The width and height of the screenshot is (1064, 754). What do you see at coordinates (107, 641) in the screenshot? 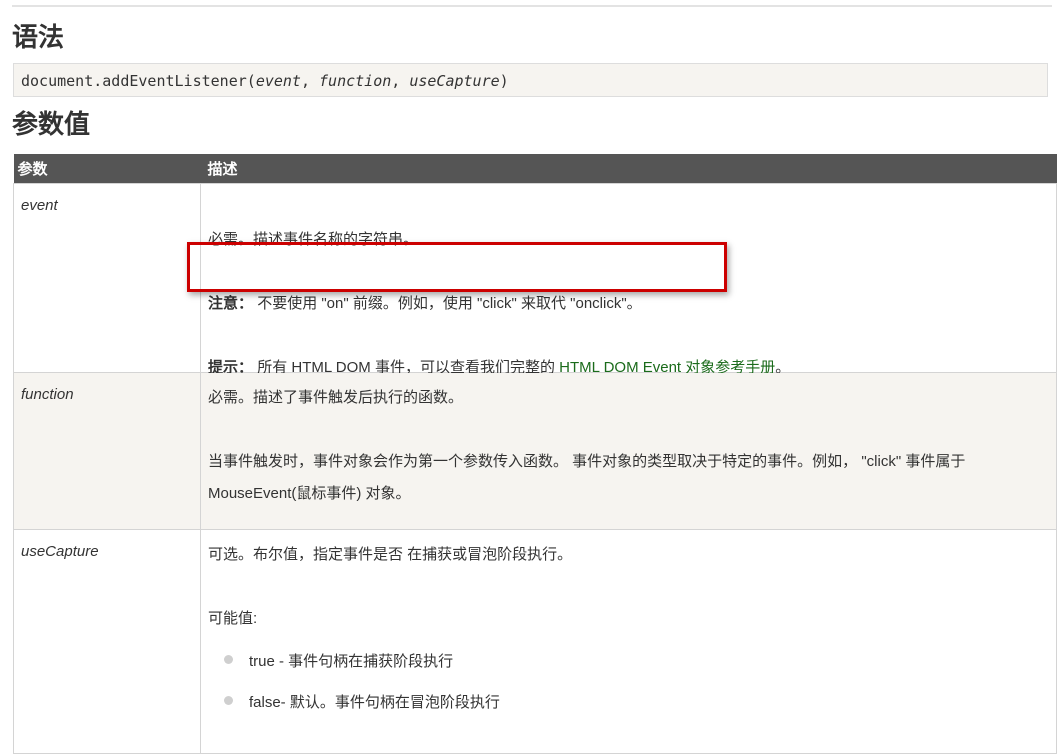
I see `param-name-usecapture: useCapture` at bounding box center [107, 641].